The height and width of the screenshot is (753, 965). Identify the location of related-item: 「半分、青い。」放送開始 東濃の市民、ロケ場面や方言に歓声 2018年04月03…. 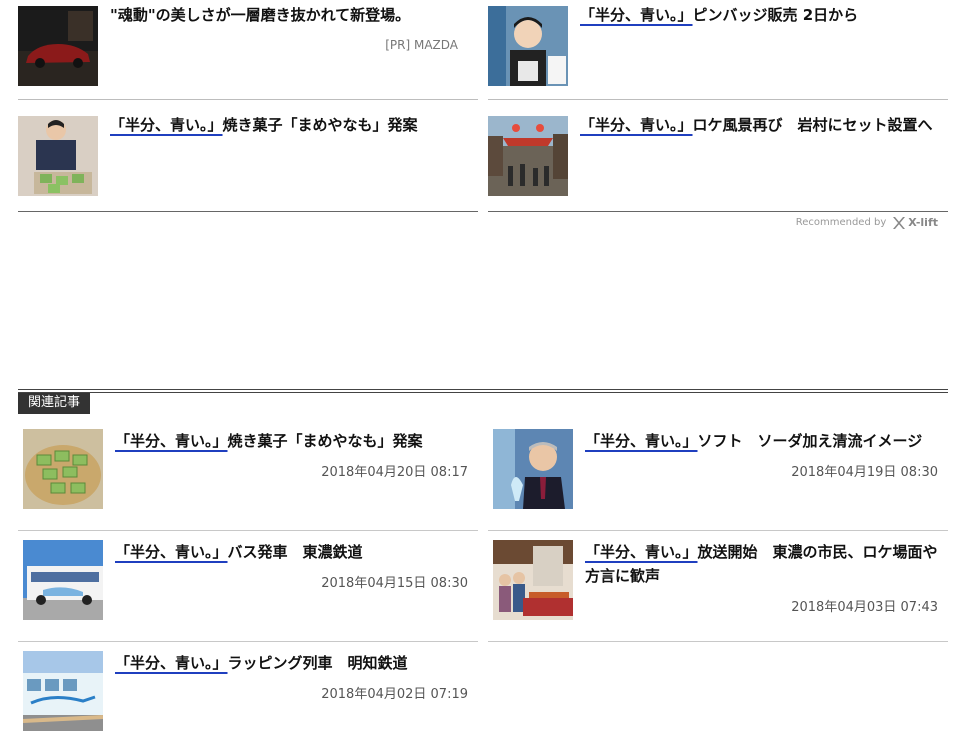
(718, 586).